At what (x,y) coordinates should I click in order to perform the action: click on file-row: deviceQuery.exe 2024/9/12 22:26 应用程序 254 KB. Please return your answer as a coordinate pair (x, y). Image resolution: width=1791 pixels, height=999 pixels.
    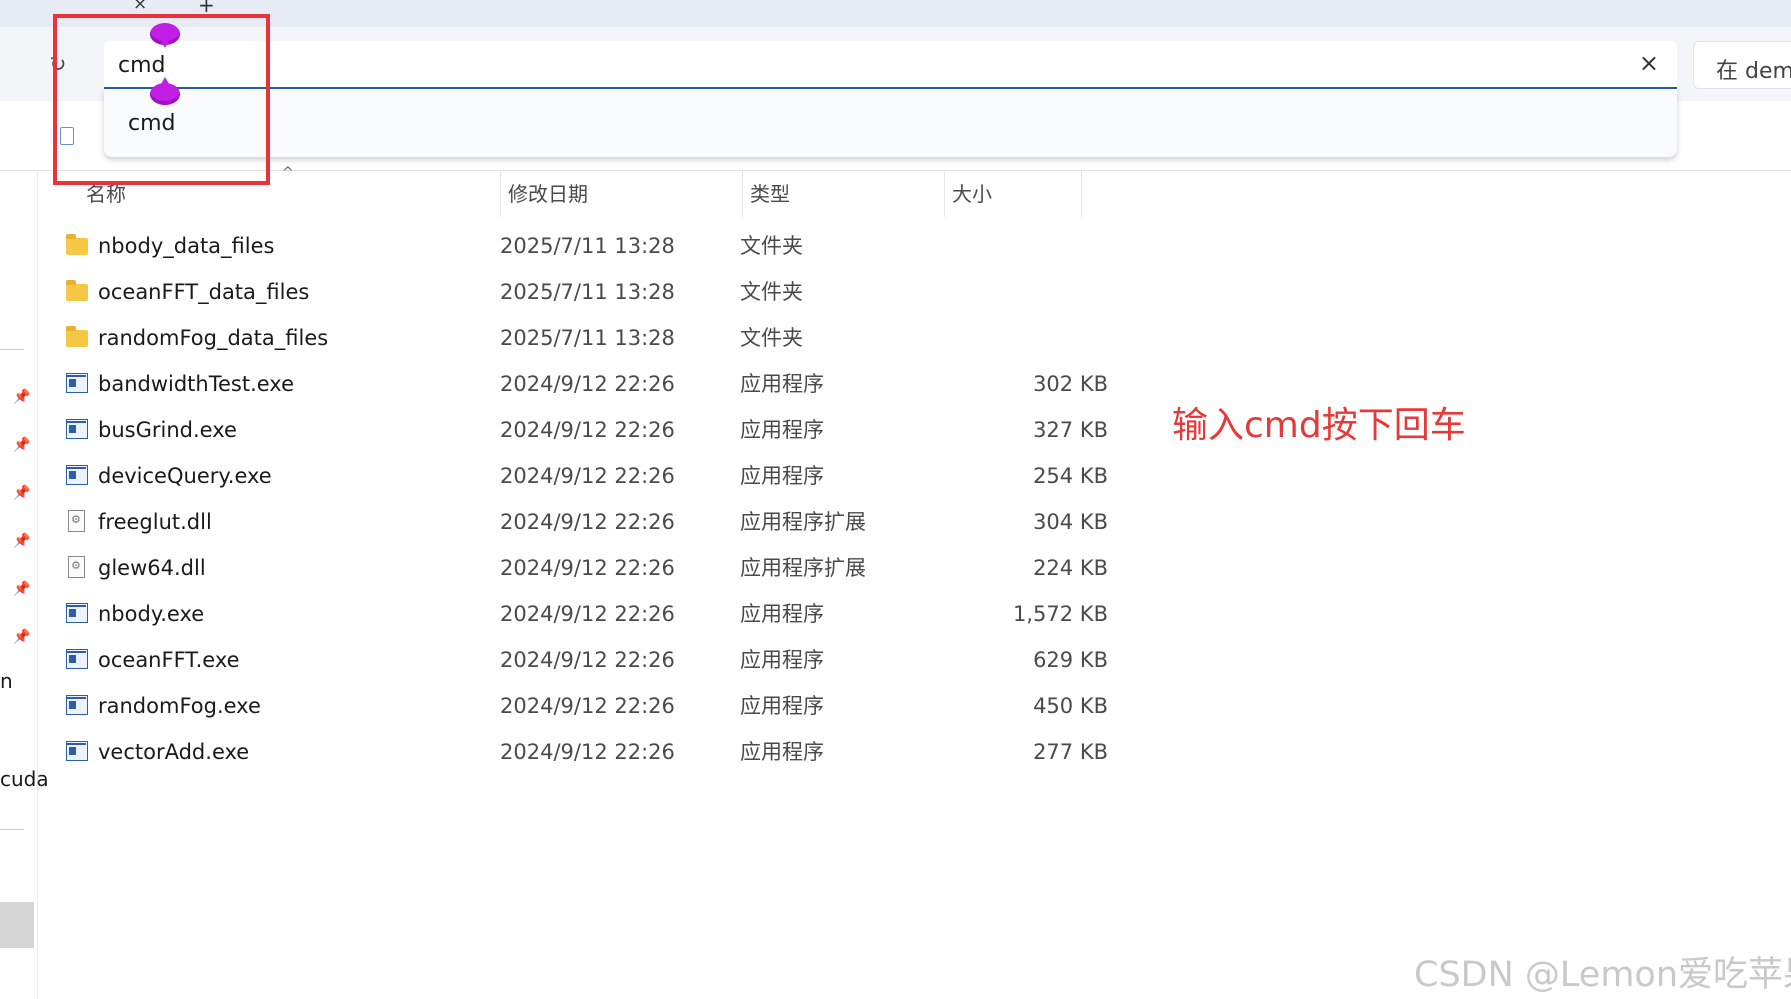
    Looking at the image, I should click on (581, 476).